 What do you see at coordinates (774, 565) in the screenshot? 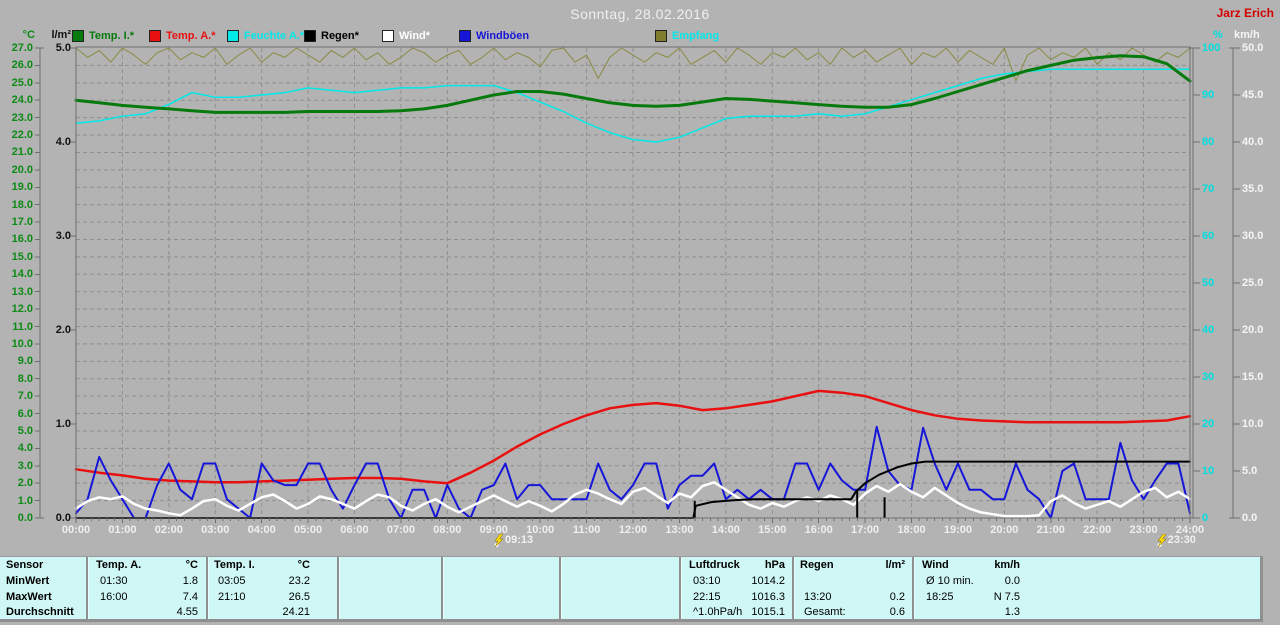
I see `table-col-unit: hPa` at bounding box center [774, 565].